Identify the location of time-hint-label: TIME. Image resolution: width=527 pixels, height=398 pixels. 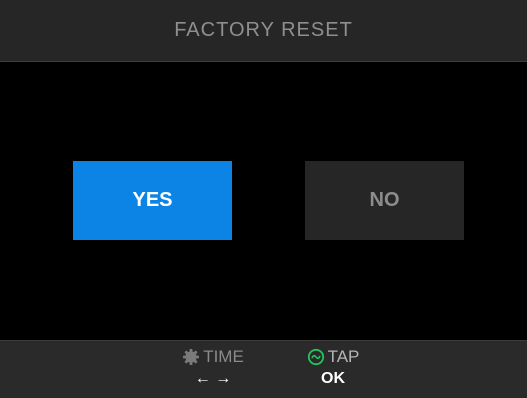
(223, 356).